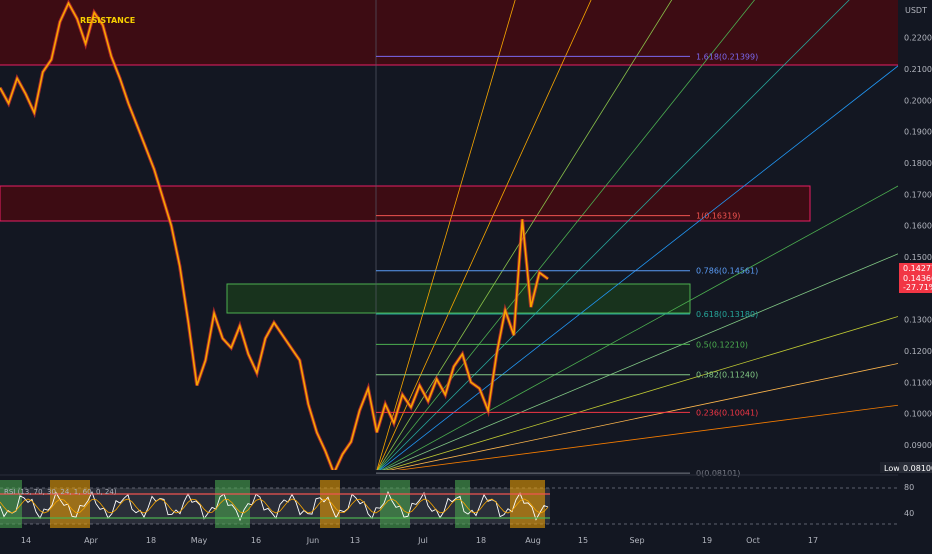 This screenshot has width=932, height=554. Describe the element at coordinates (918, 320) in the screenshot. I see `y-tick-label: 0.13000` at that location.